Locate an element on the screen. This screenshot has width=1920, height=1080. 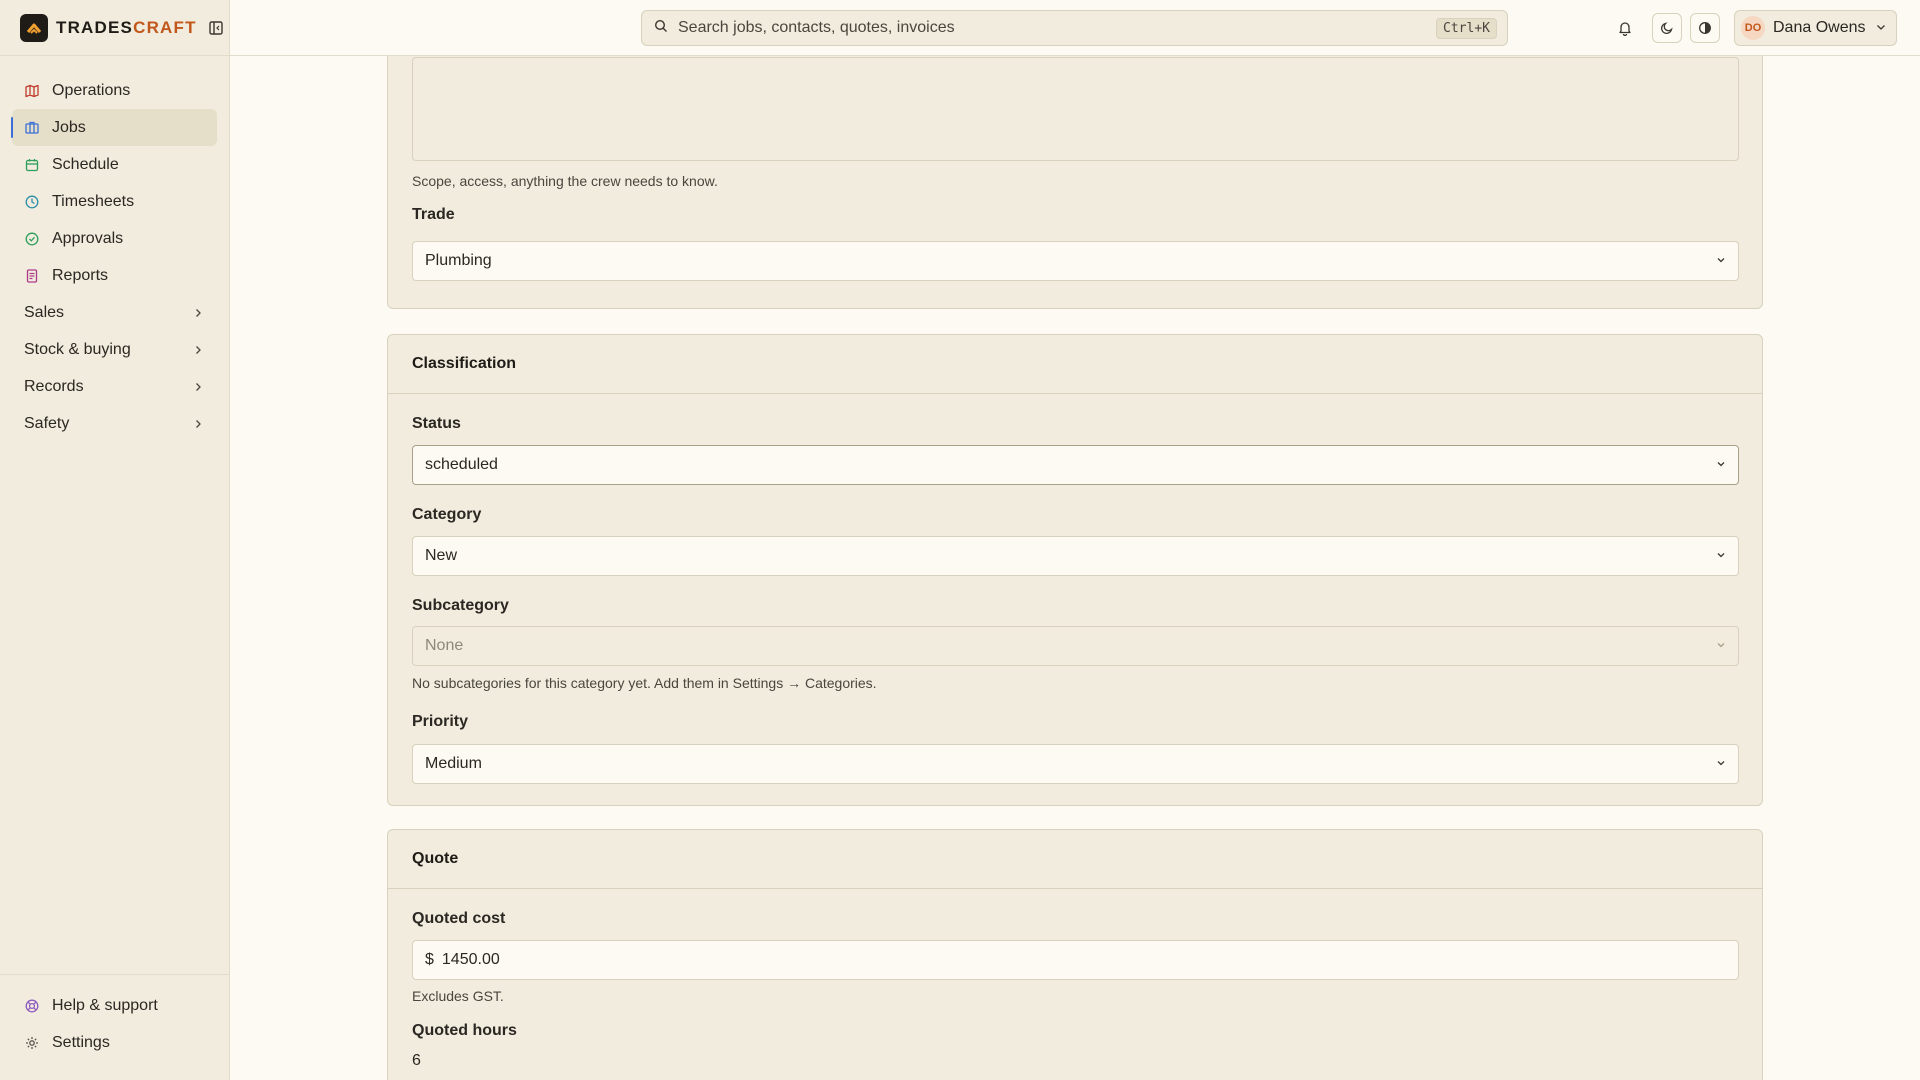
trade-value: Plumbing is located at coordinates (458, 260).